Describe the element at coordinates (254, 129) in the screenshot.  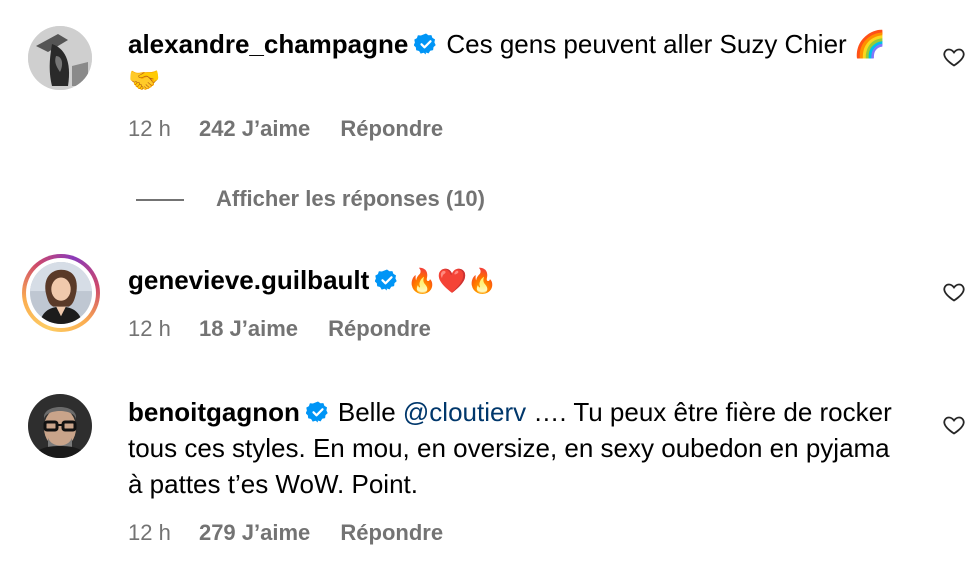
I see `like-count: 242 J’aime` at that location.